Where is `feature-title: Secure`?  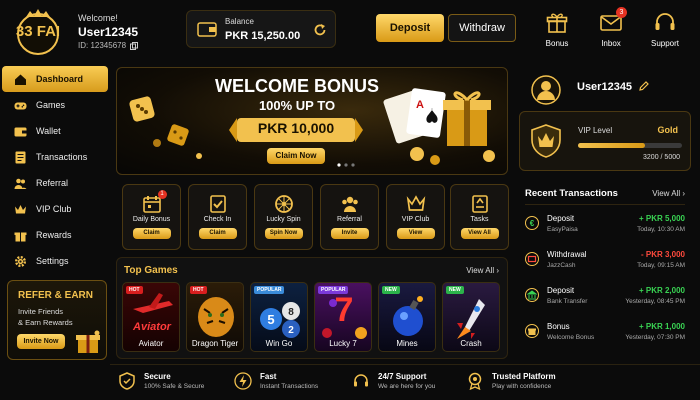 feature-title: Secure is located at coordinates (157, 376).